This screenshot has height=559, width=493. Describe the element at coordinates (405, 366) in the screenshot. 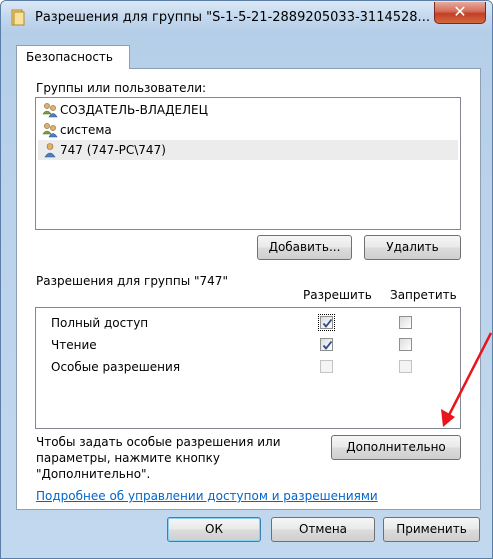

I see `special-deny-checkbox` at that location.